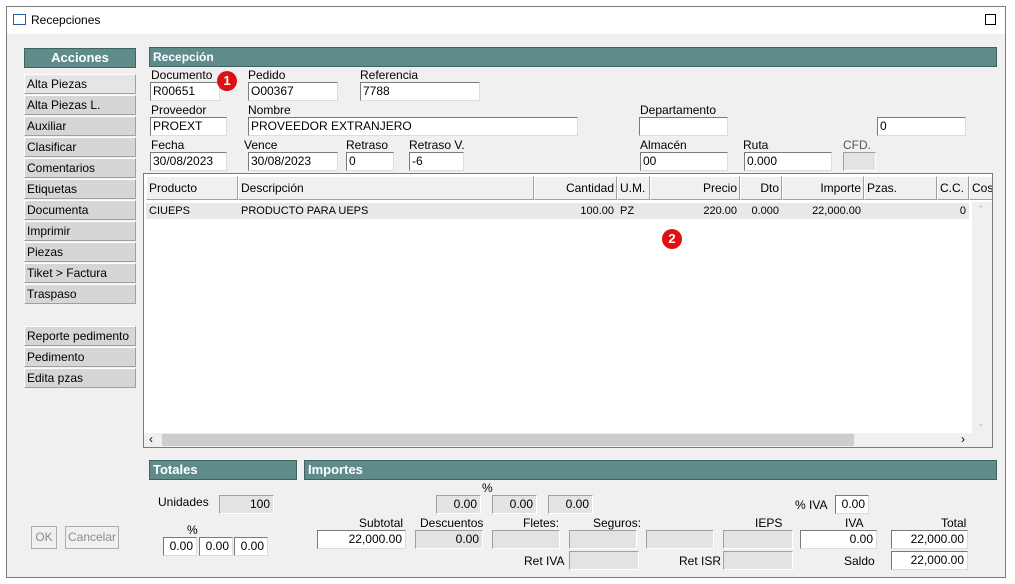  I want to click on cell-descripcion: PRODUCTO PARA UEPS, so click(386, 211).